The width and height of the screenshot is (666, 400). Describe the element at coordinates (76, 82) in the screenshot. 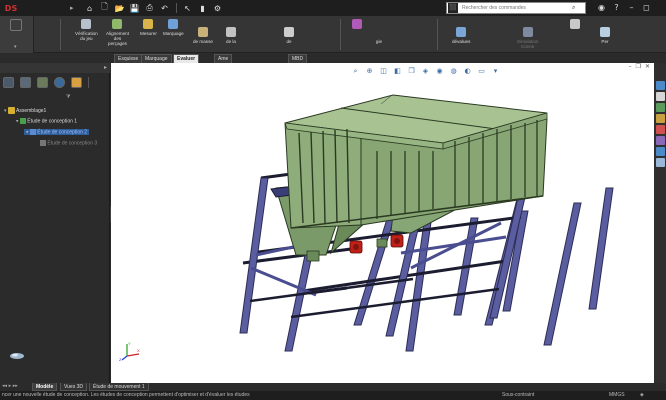

I see `display-manager-tab-icon` at that location.